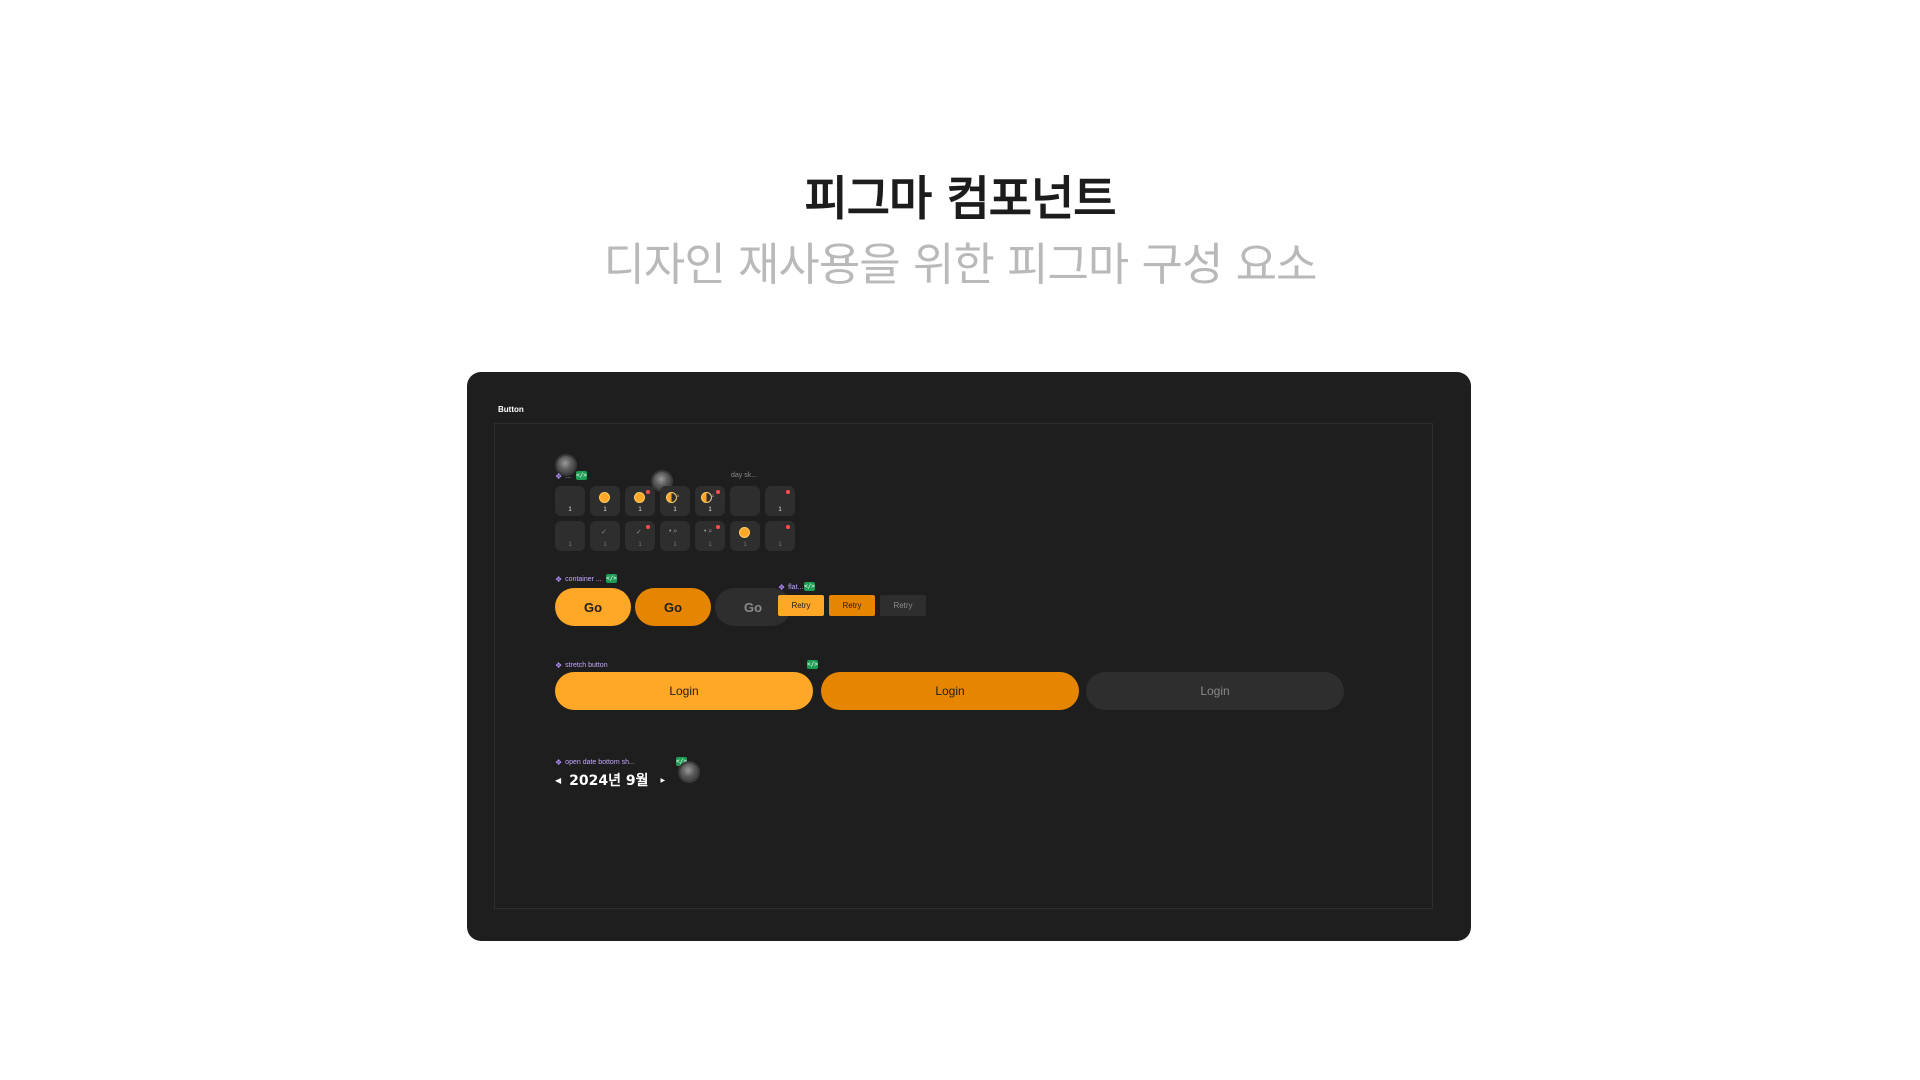 The image size is (1920, 1080). Describe the element at coordinates (960, 264) in the screenshot. I see `hero-subtitle: 디자인 재사용을 위한 피그마 구성 요소` at that location.